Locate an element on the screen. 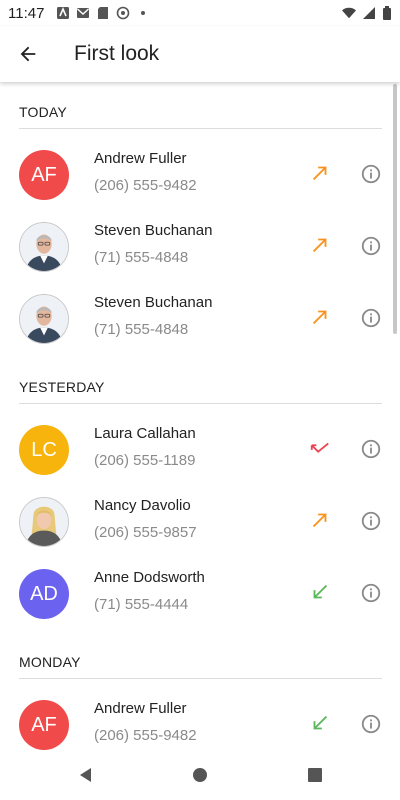 Image resolution: width=400 pixels, height=800 pixels. nav-back-icon is located at coordinates (86, 775).